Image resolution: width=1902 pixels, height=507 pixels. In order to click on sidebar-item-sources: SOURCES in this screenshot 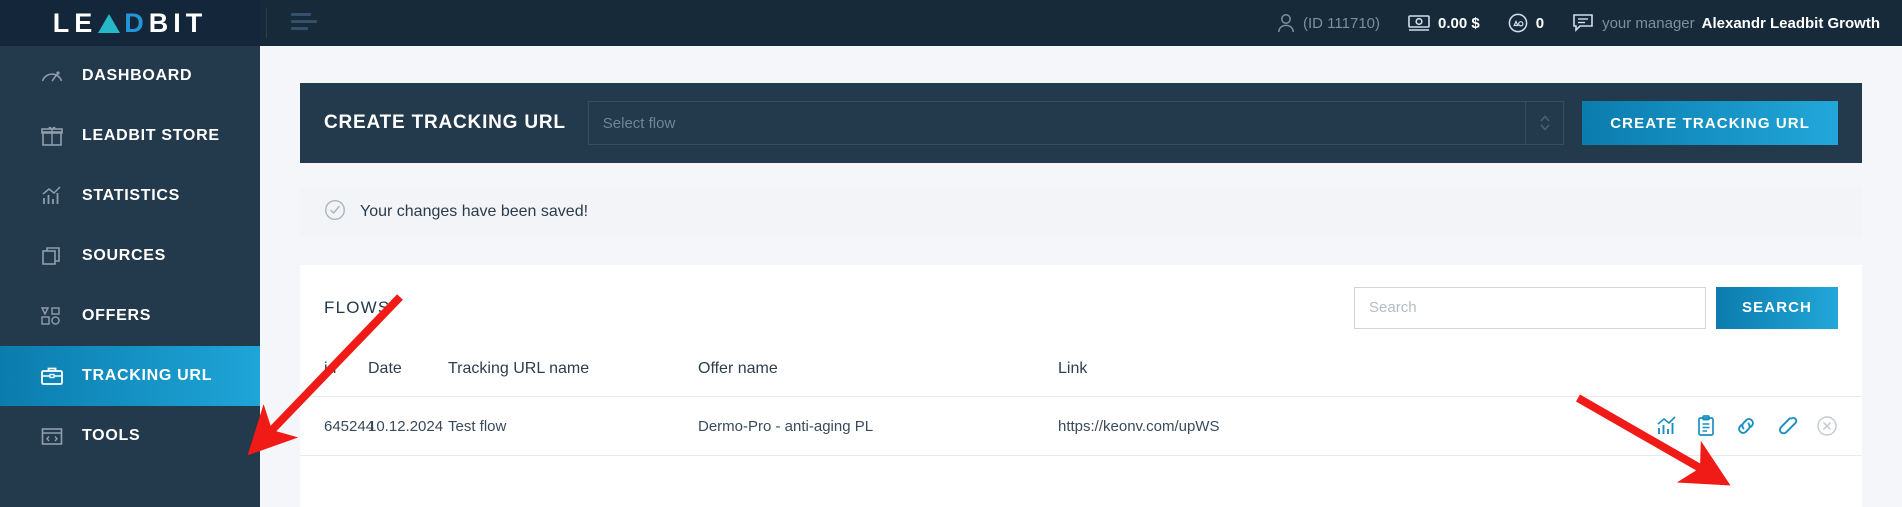, I will do `click(130, 256)`.